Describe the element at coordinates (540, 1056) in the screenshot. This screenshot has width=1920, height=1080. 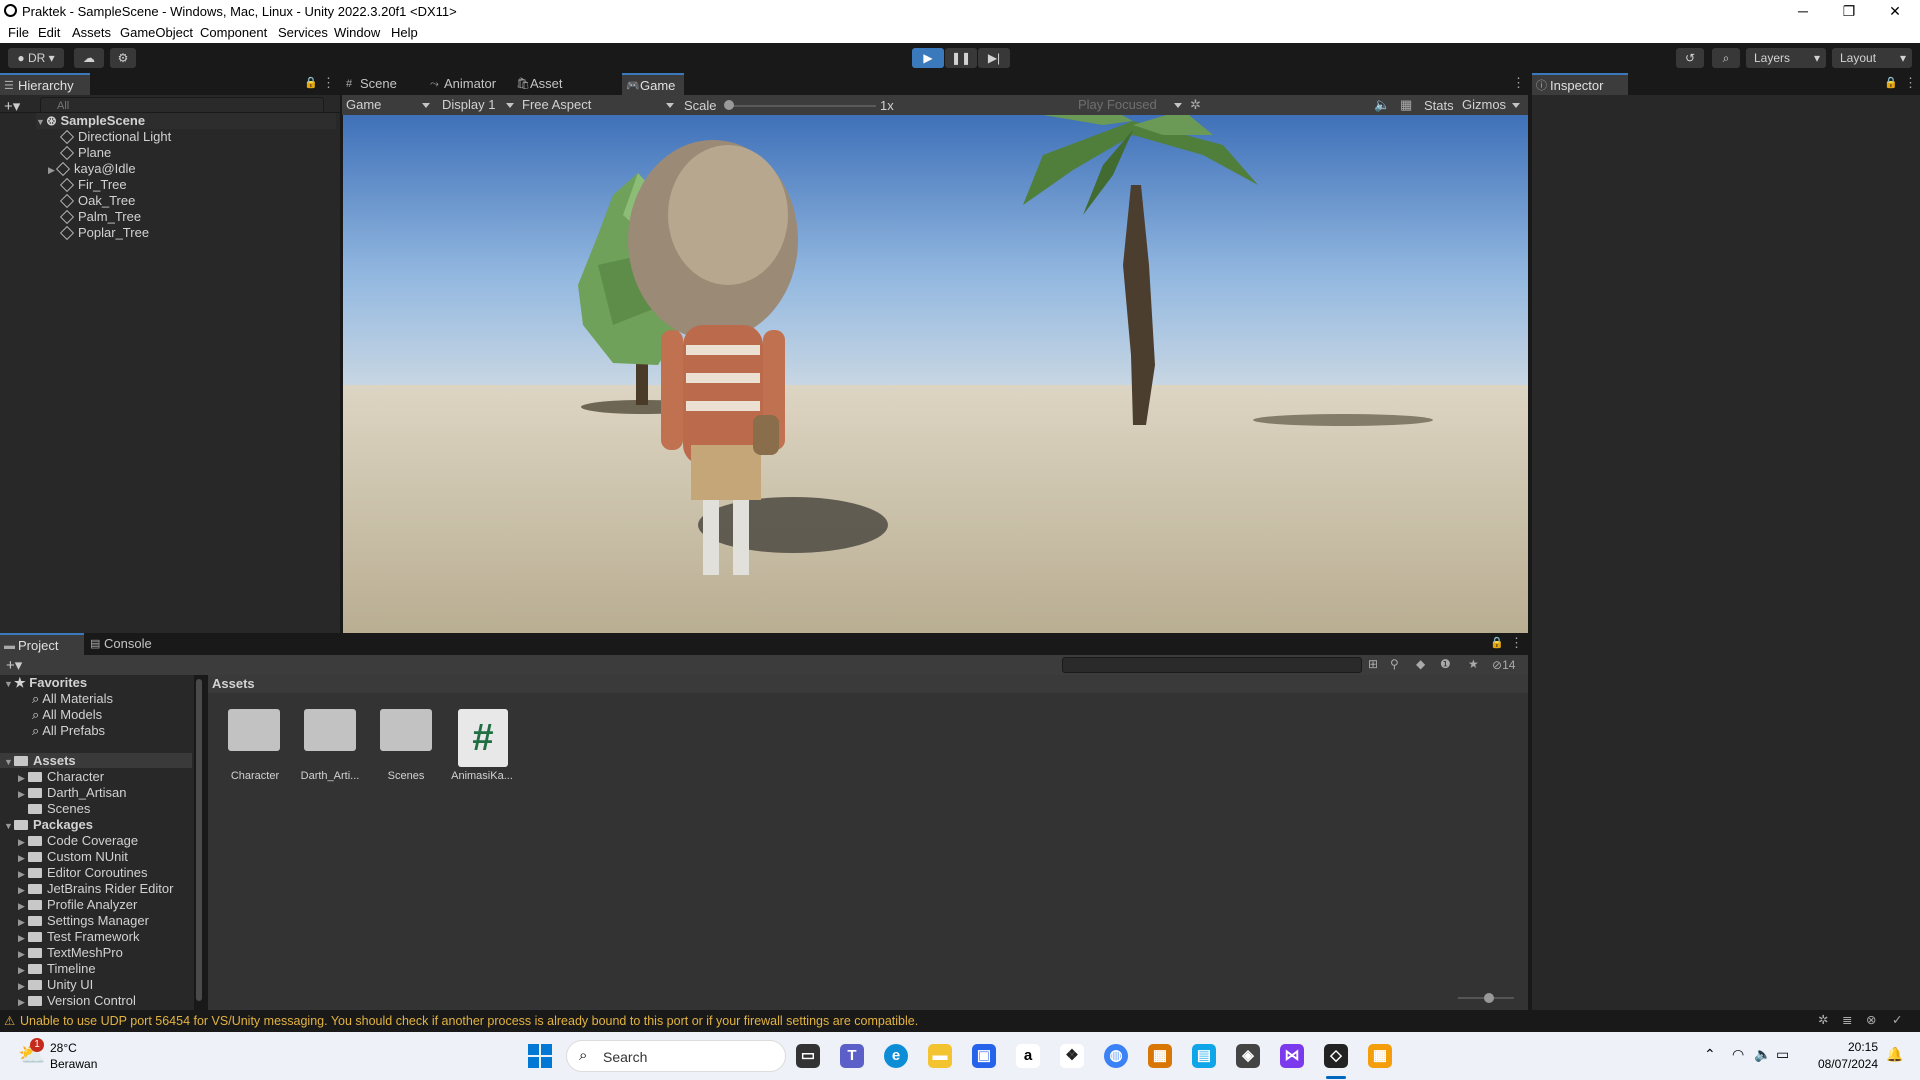
I see `start-windows-icon` at that location.